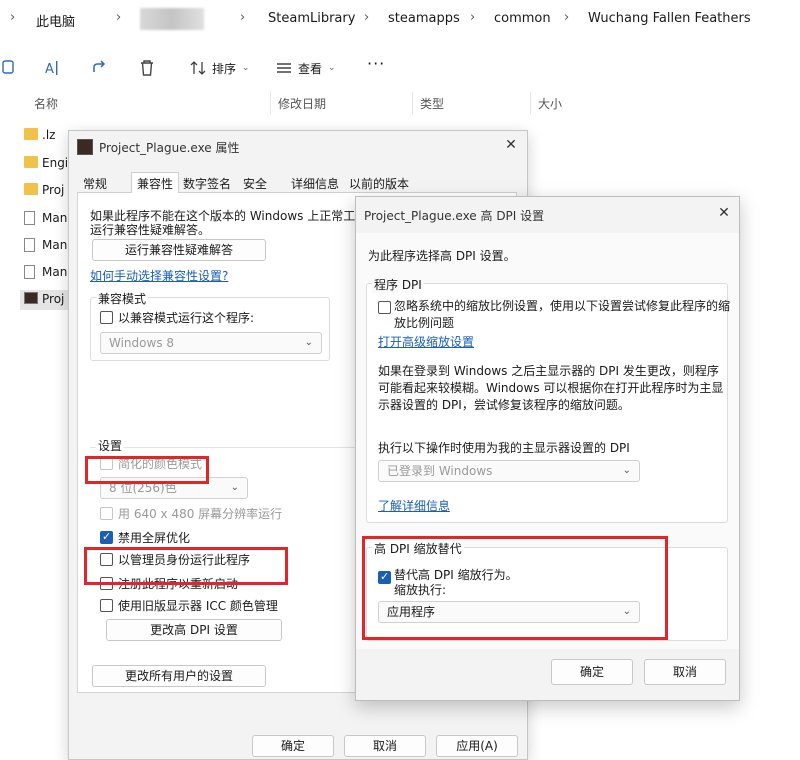 This screenshot has width=800, height=760. Describe the element at coordinates (106, 605) in the screenshot. I see `legacy-icc-checkbox` at that location.